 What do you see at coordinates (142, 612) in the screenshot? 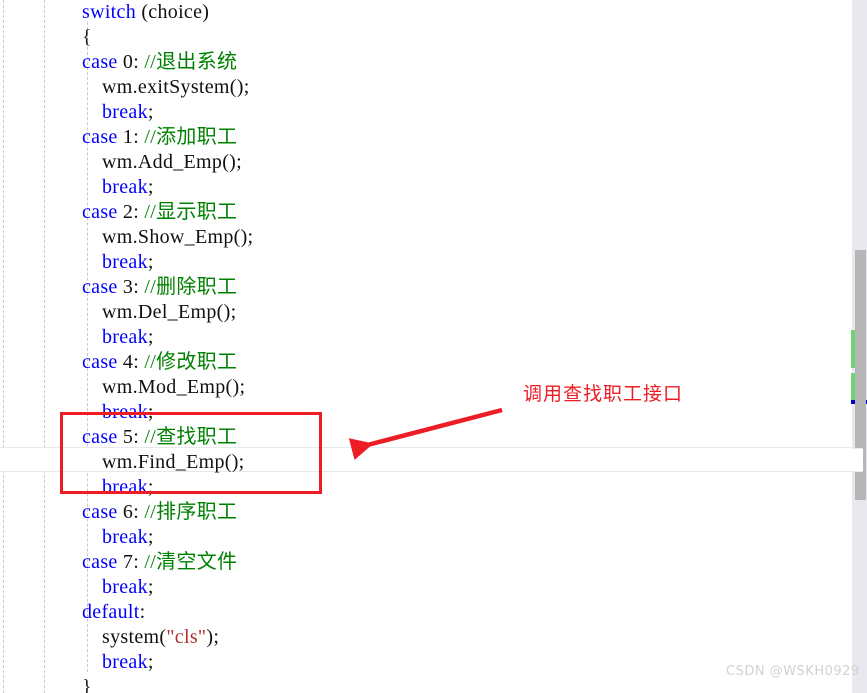
I see `code-token-plain: :` at bounding box center [142, 612].